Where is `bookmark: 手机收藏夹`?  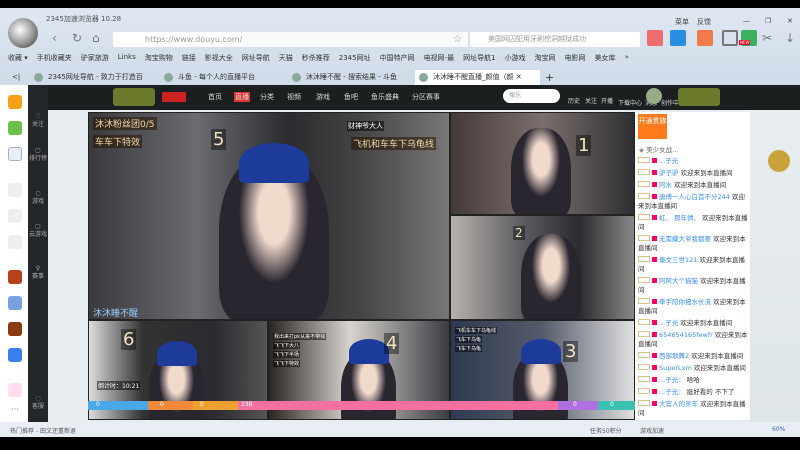 bookmark: 手机收藏夹 is located at coordinates (54, 60).